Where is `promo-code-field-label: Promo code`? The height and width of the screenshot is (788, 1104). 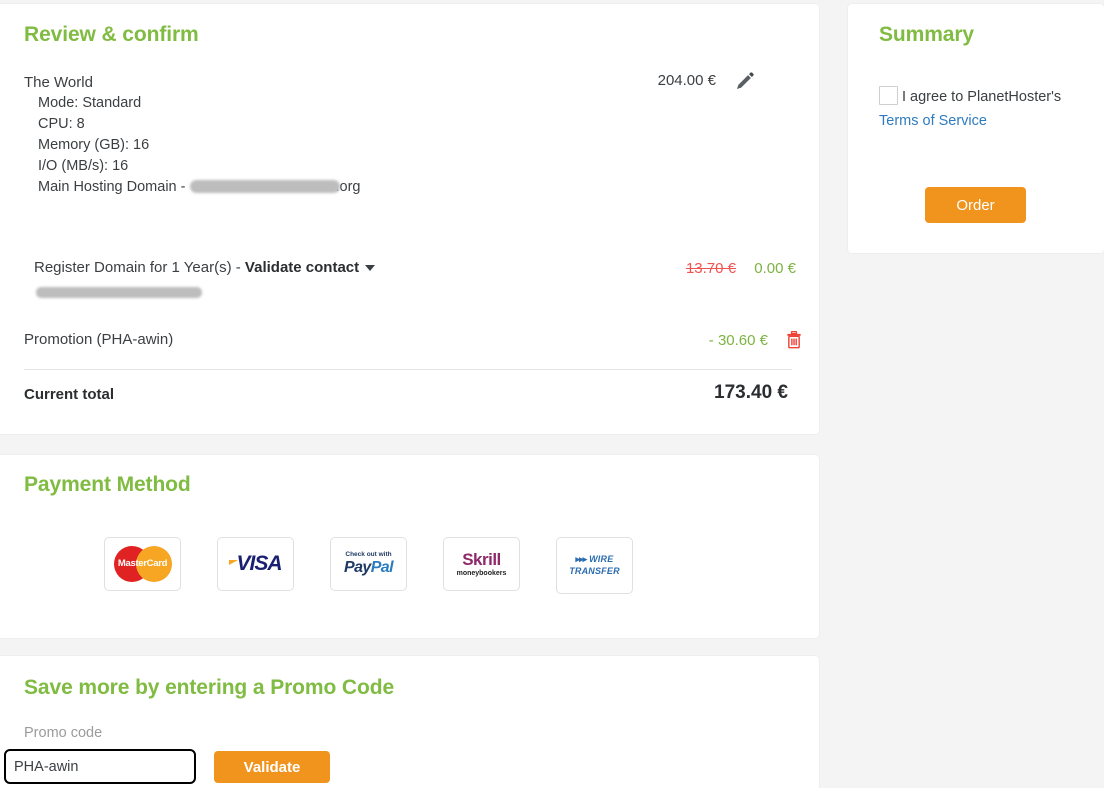 promo-code-field-label: Promo code is located at coordinates (63, 733).